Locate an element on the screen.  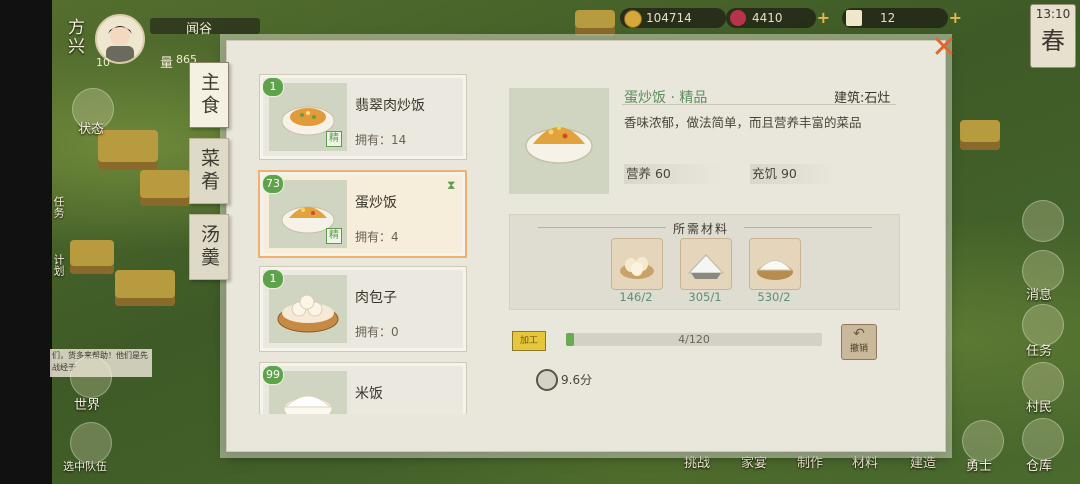
tab-staple-food: 主食 is located at coordinates (209, 95).